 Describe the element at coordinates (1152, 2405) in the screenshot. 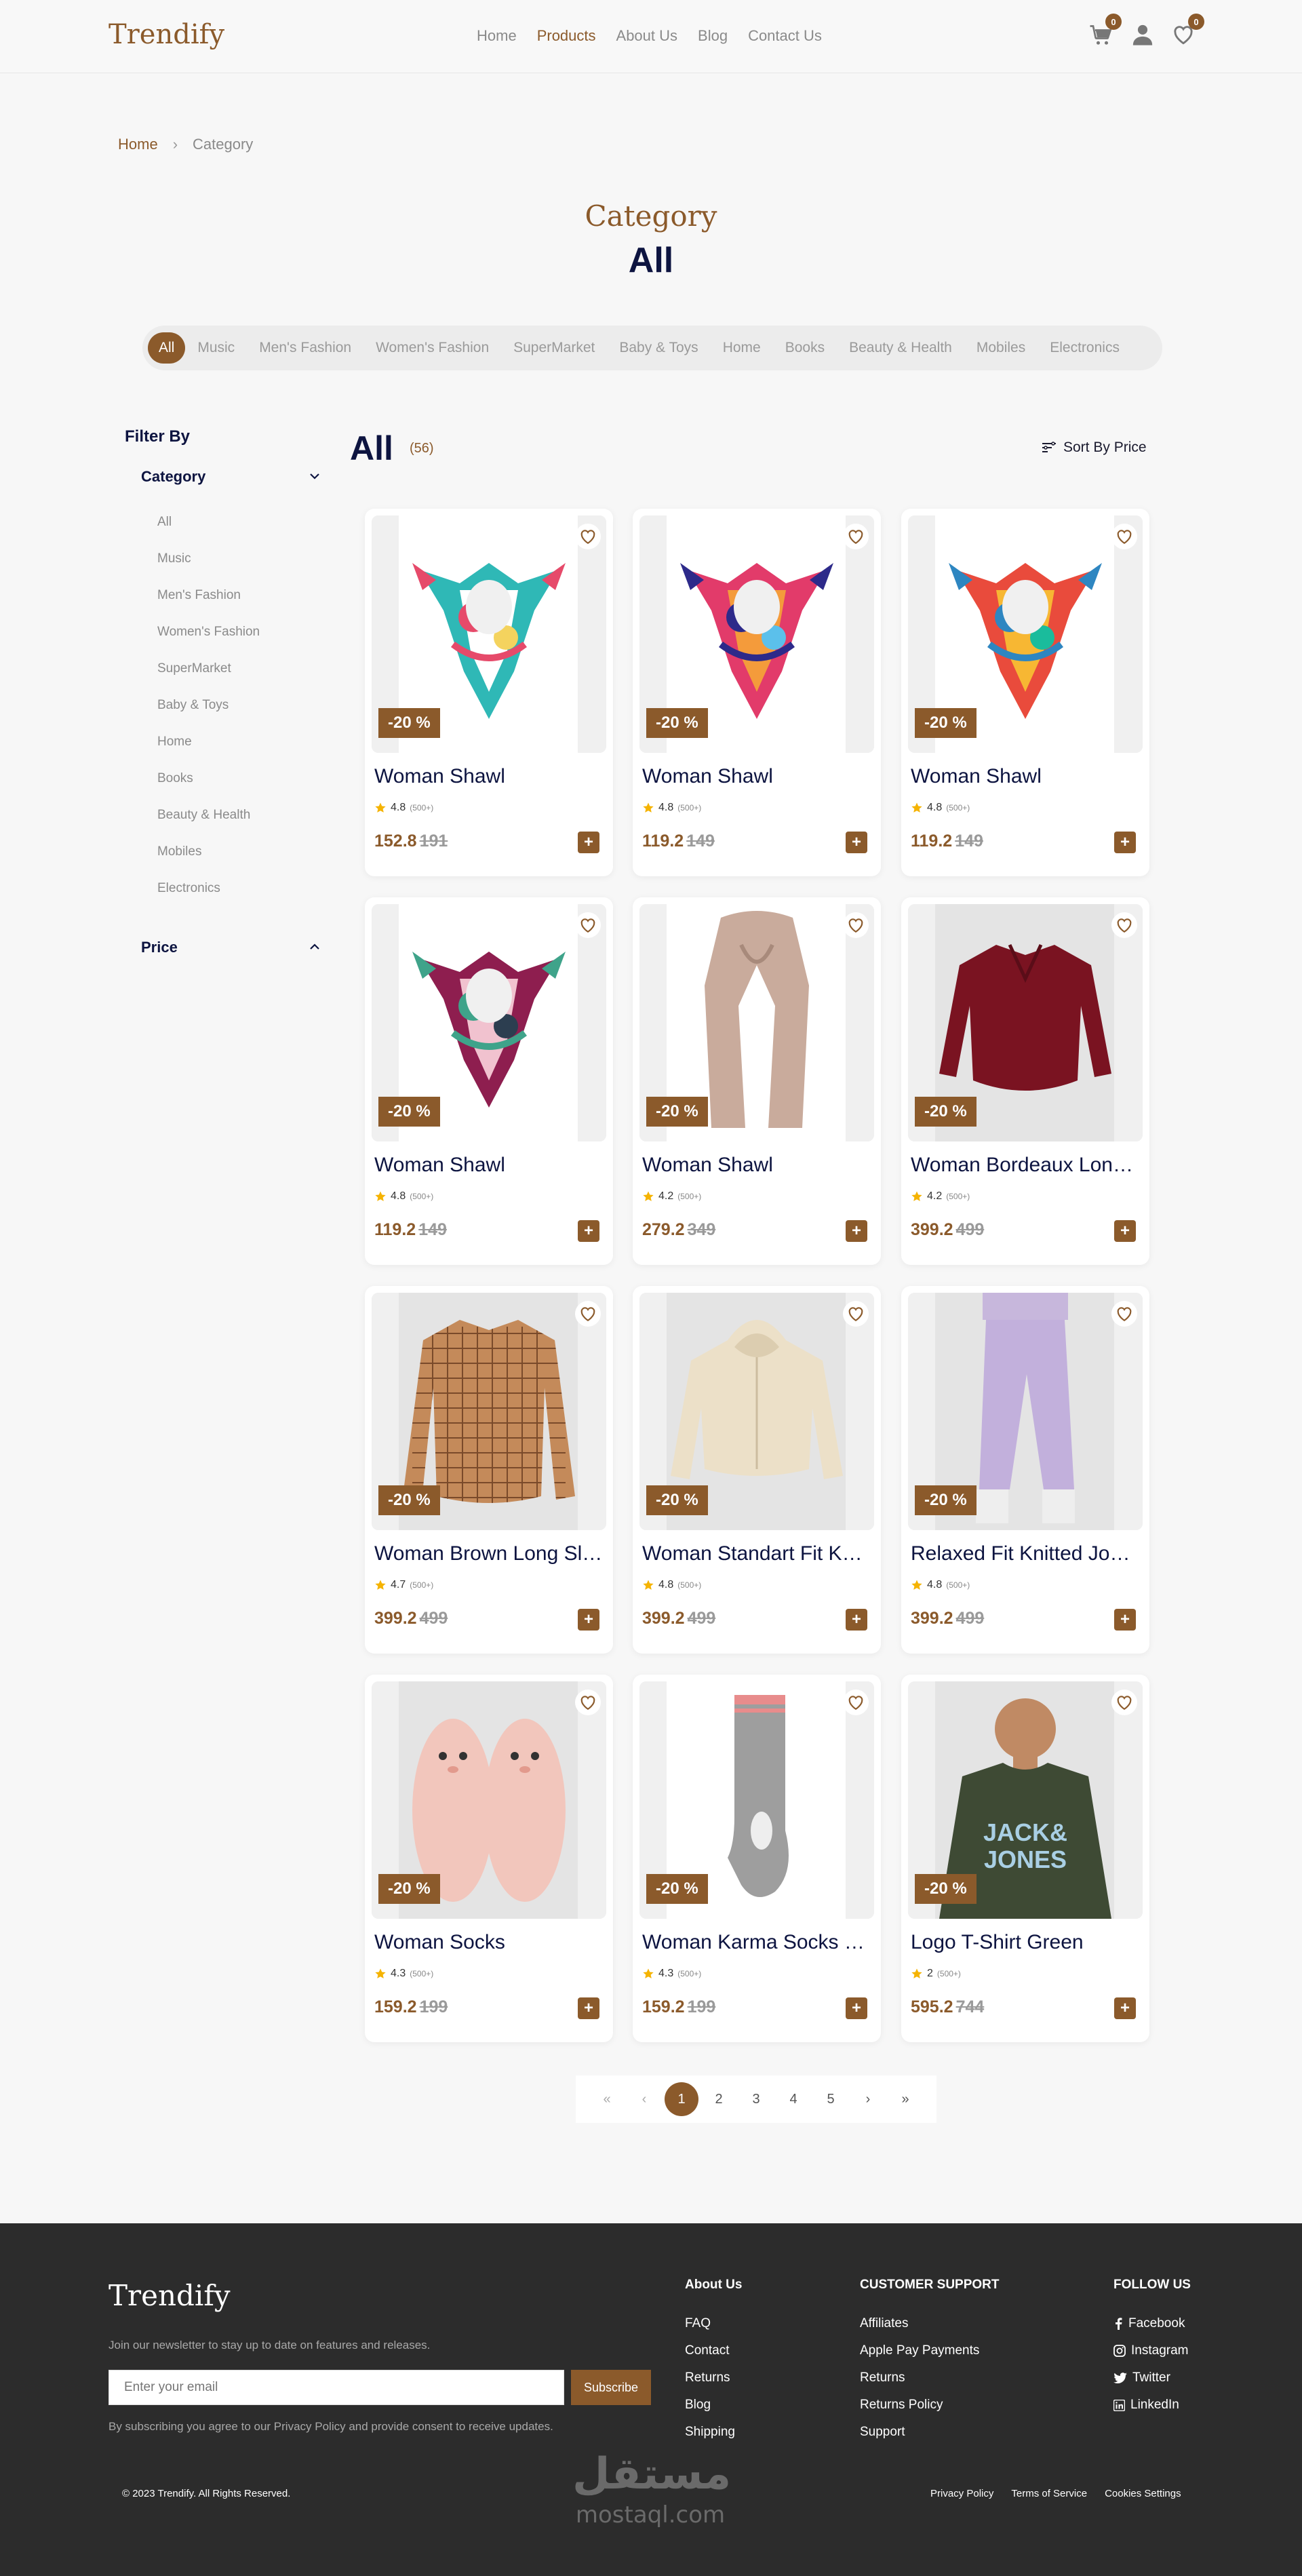

I see `footer-link-linkedin: LinkedIn` at that location.